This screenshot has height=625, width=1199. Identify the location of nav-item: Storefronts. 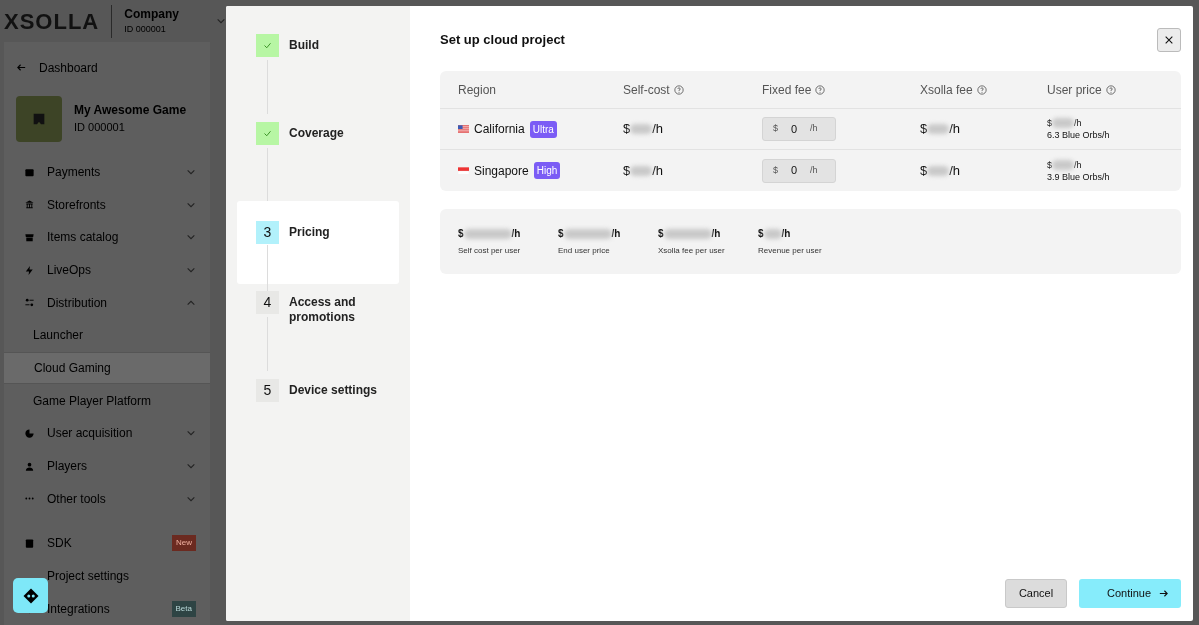
(107, 205).